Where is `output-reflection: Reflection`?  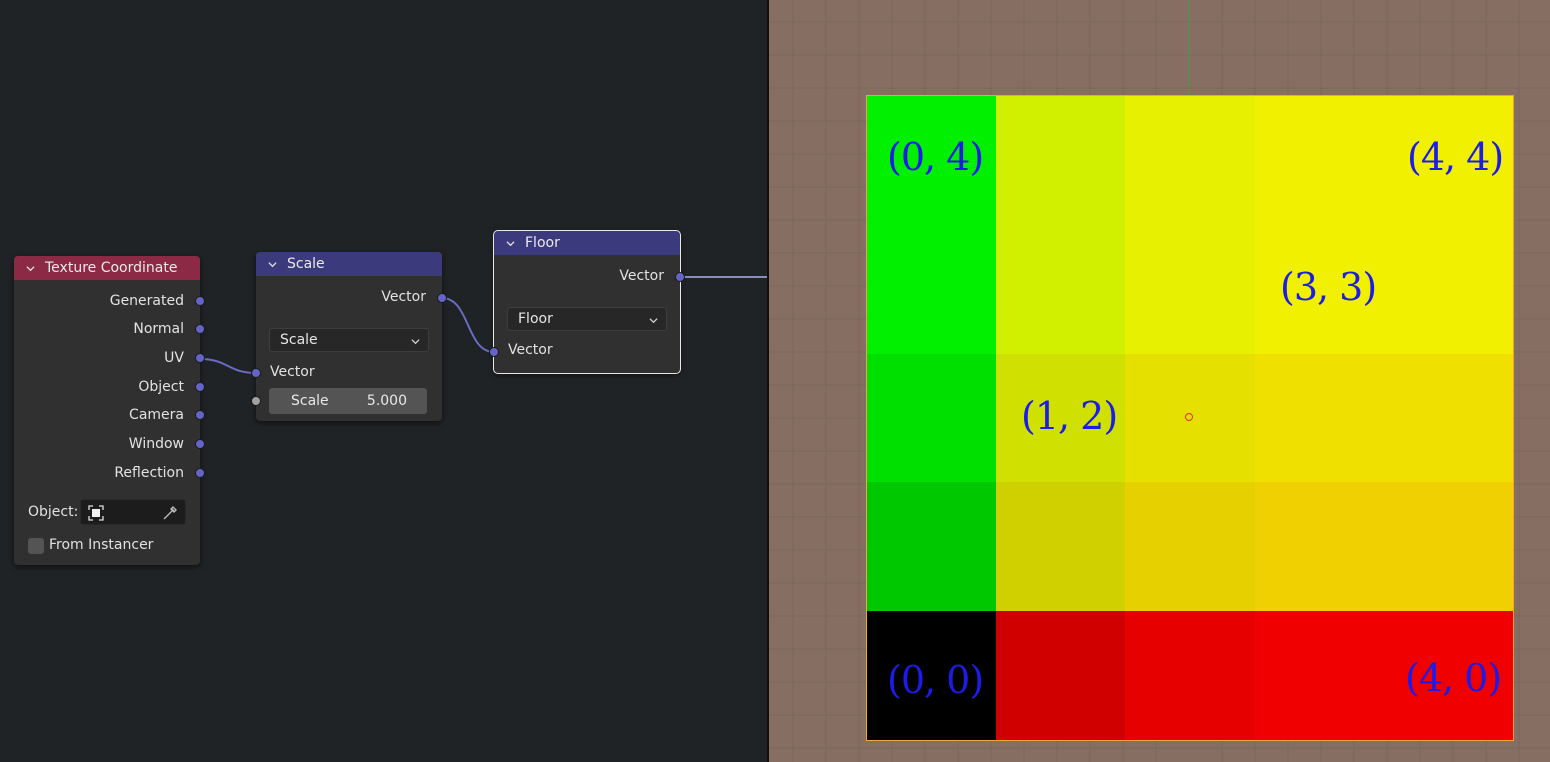 output-reflection: Reflection is located at coordinates (149, 473).